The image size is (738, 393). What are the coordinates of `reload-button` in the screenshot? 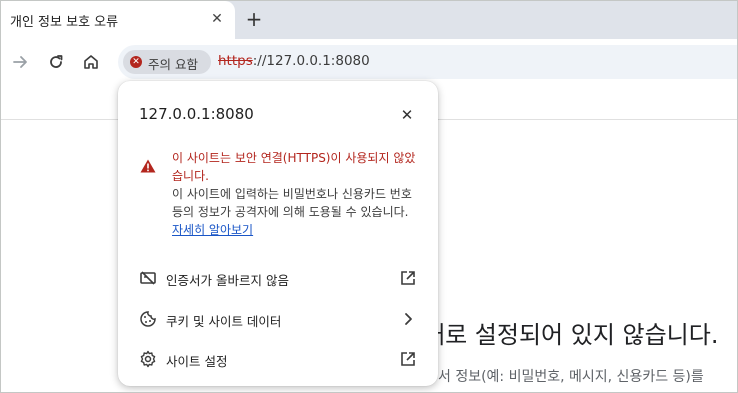 It's located at (56, 62).